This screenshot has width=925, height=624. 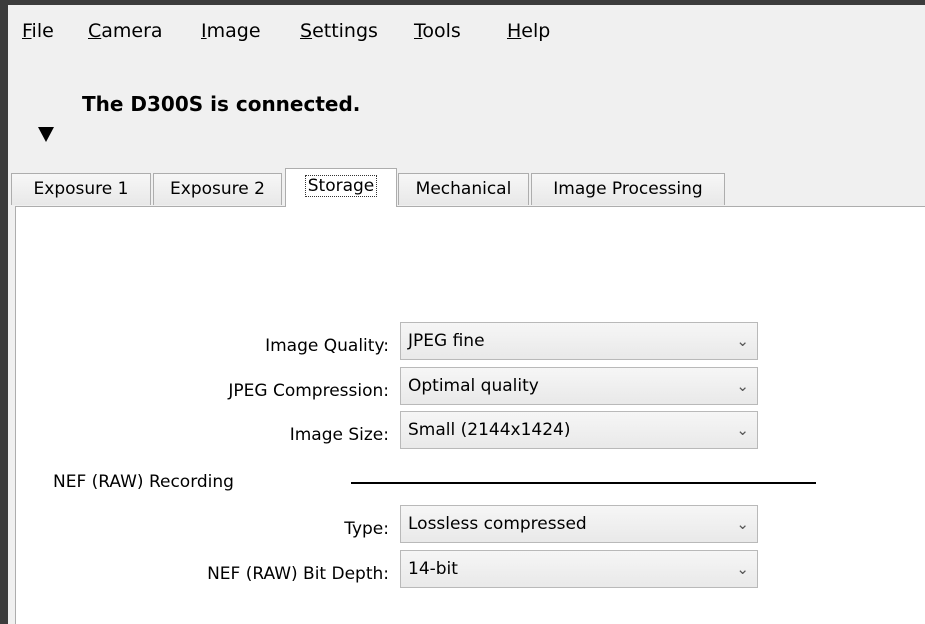 What do you see at coordinates (536, 31) in the screenshot?
I see `menu-help-label: elp` at bounding box center [536, 31].